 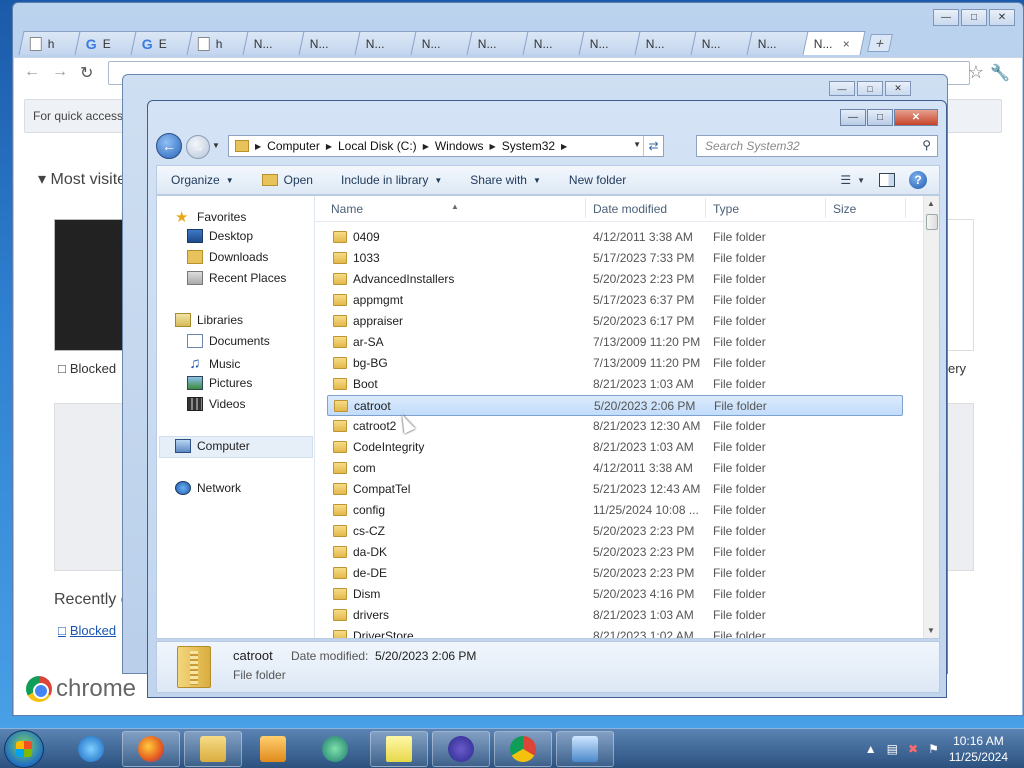 I want to click on browser-tab: N... ×, so click(x=834, y=43).